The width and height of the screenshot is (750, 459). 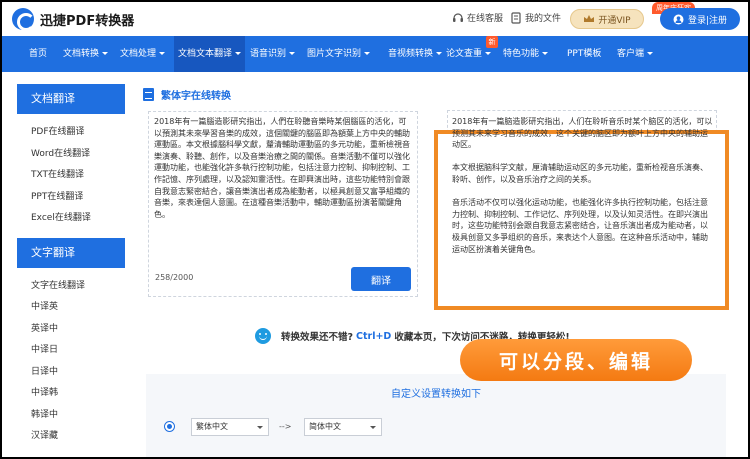 I want to click on nav-plagiarism: 论文查重, so click(x=469, y=54).